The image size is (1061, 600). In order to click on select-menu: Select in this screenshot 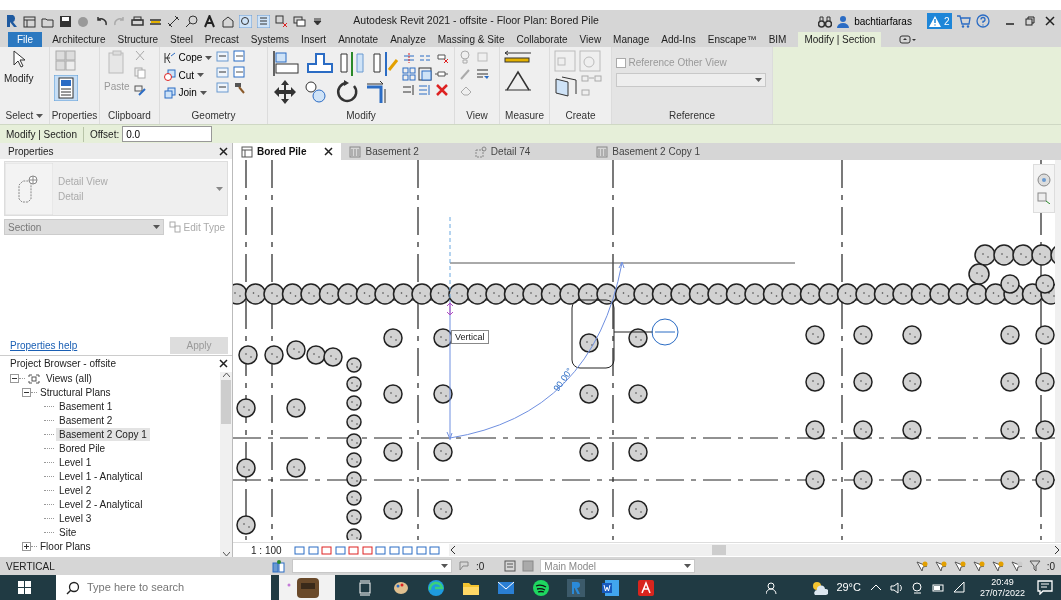, I will do `click(24, 116)`.